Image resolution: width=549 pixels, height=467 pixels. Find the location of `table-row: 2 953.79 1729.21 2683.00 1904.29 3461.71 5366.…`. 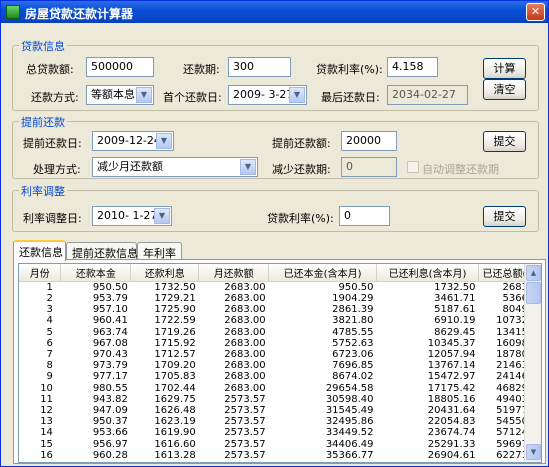

table-row: 2 953.79 1729.21 2683.00 1904.29 3461.71 5366.… is located at coordinates (280, 298).